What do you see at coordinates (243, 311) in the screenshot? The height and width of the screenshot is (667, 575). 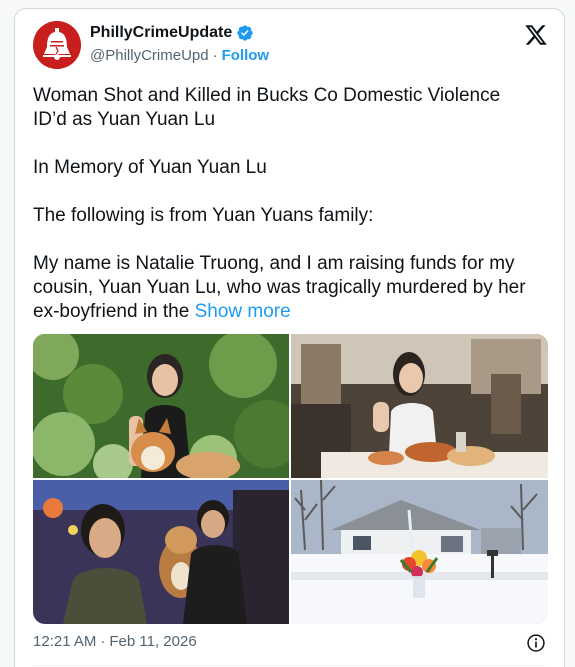 I see `show-more-link: Show more` at bounding box center [243, 311].